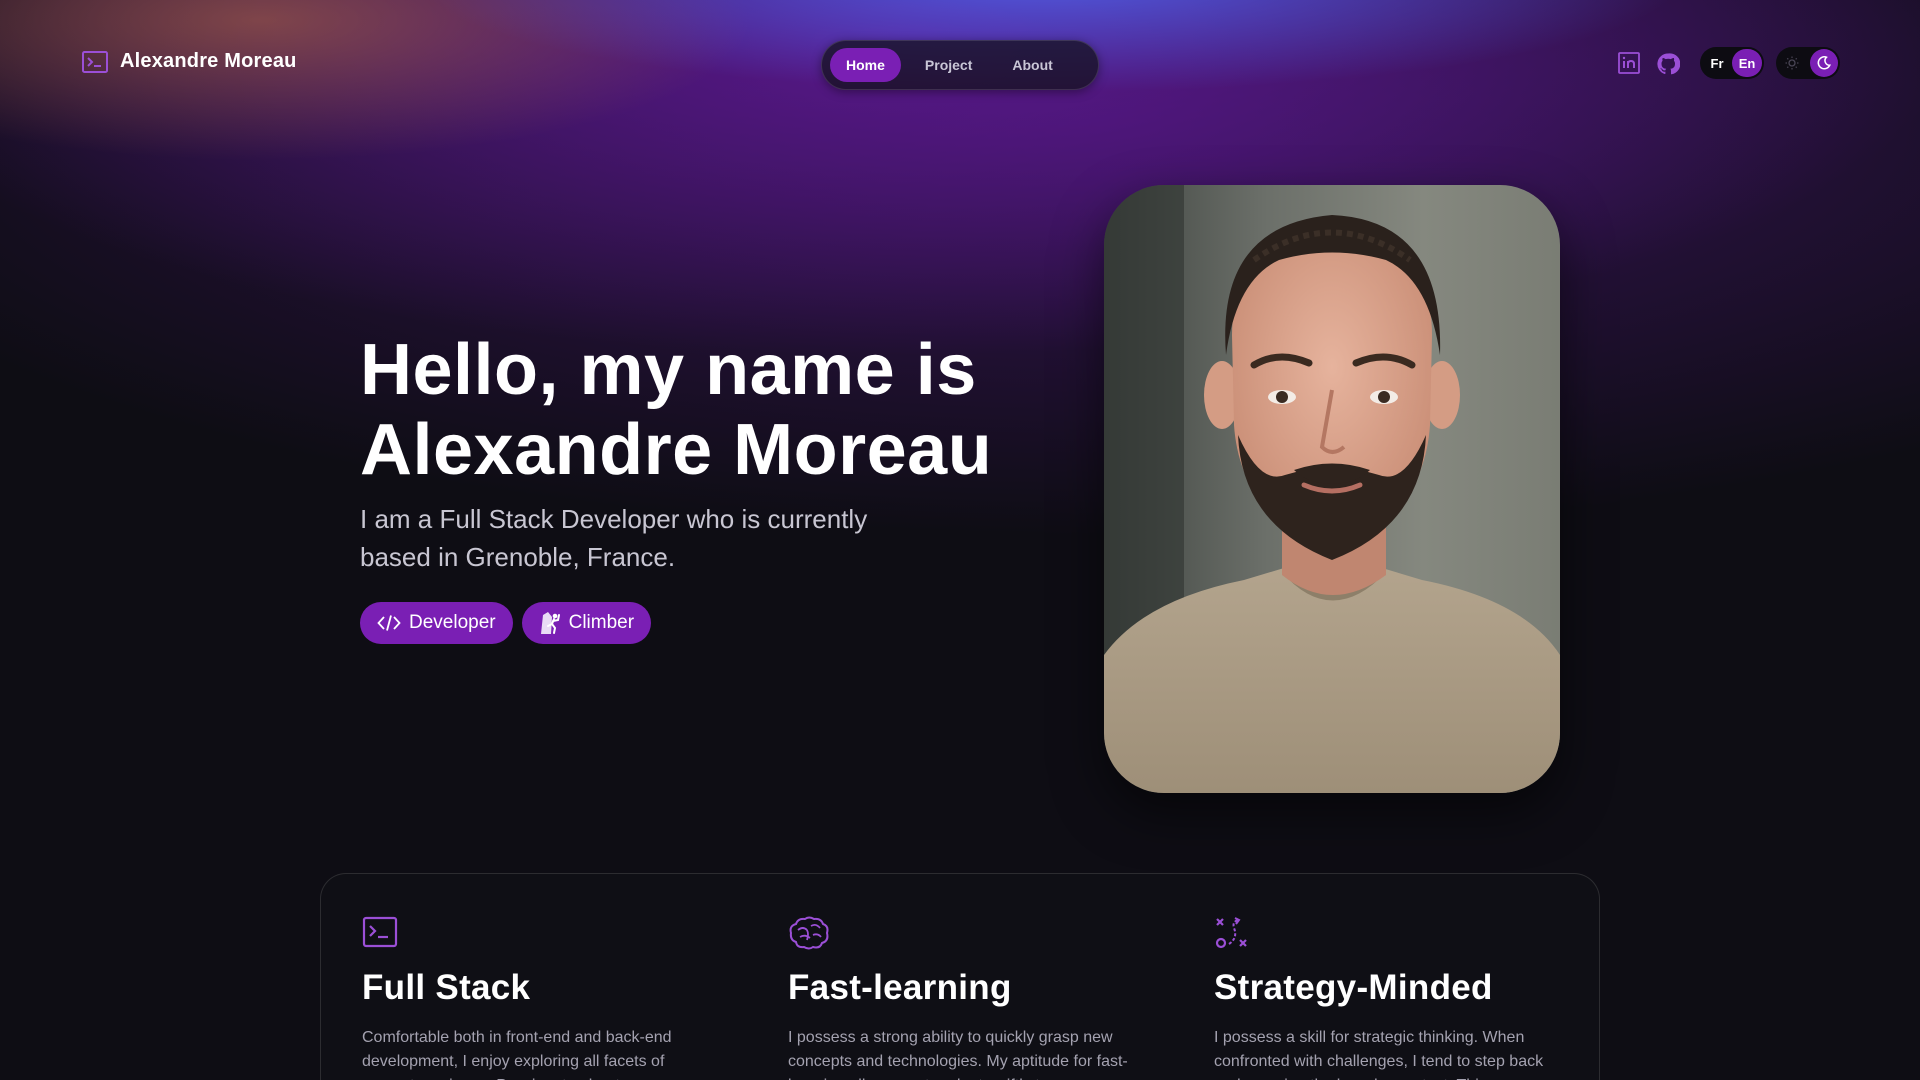  I want to click on linkedin-link, so click(1629, 63).